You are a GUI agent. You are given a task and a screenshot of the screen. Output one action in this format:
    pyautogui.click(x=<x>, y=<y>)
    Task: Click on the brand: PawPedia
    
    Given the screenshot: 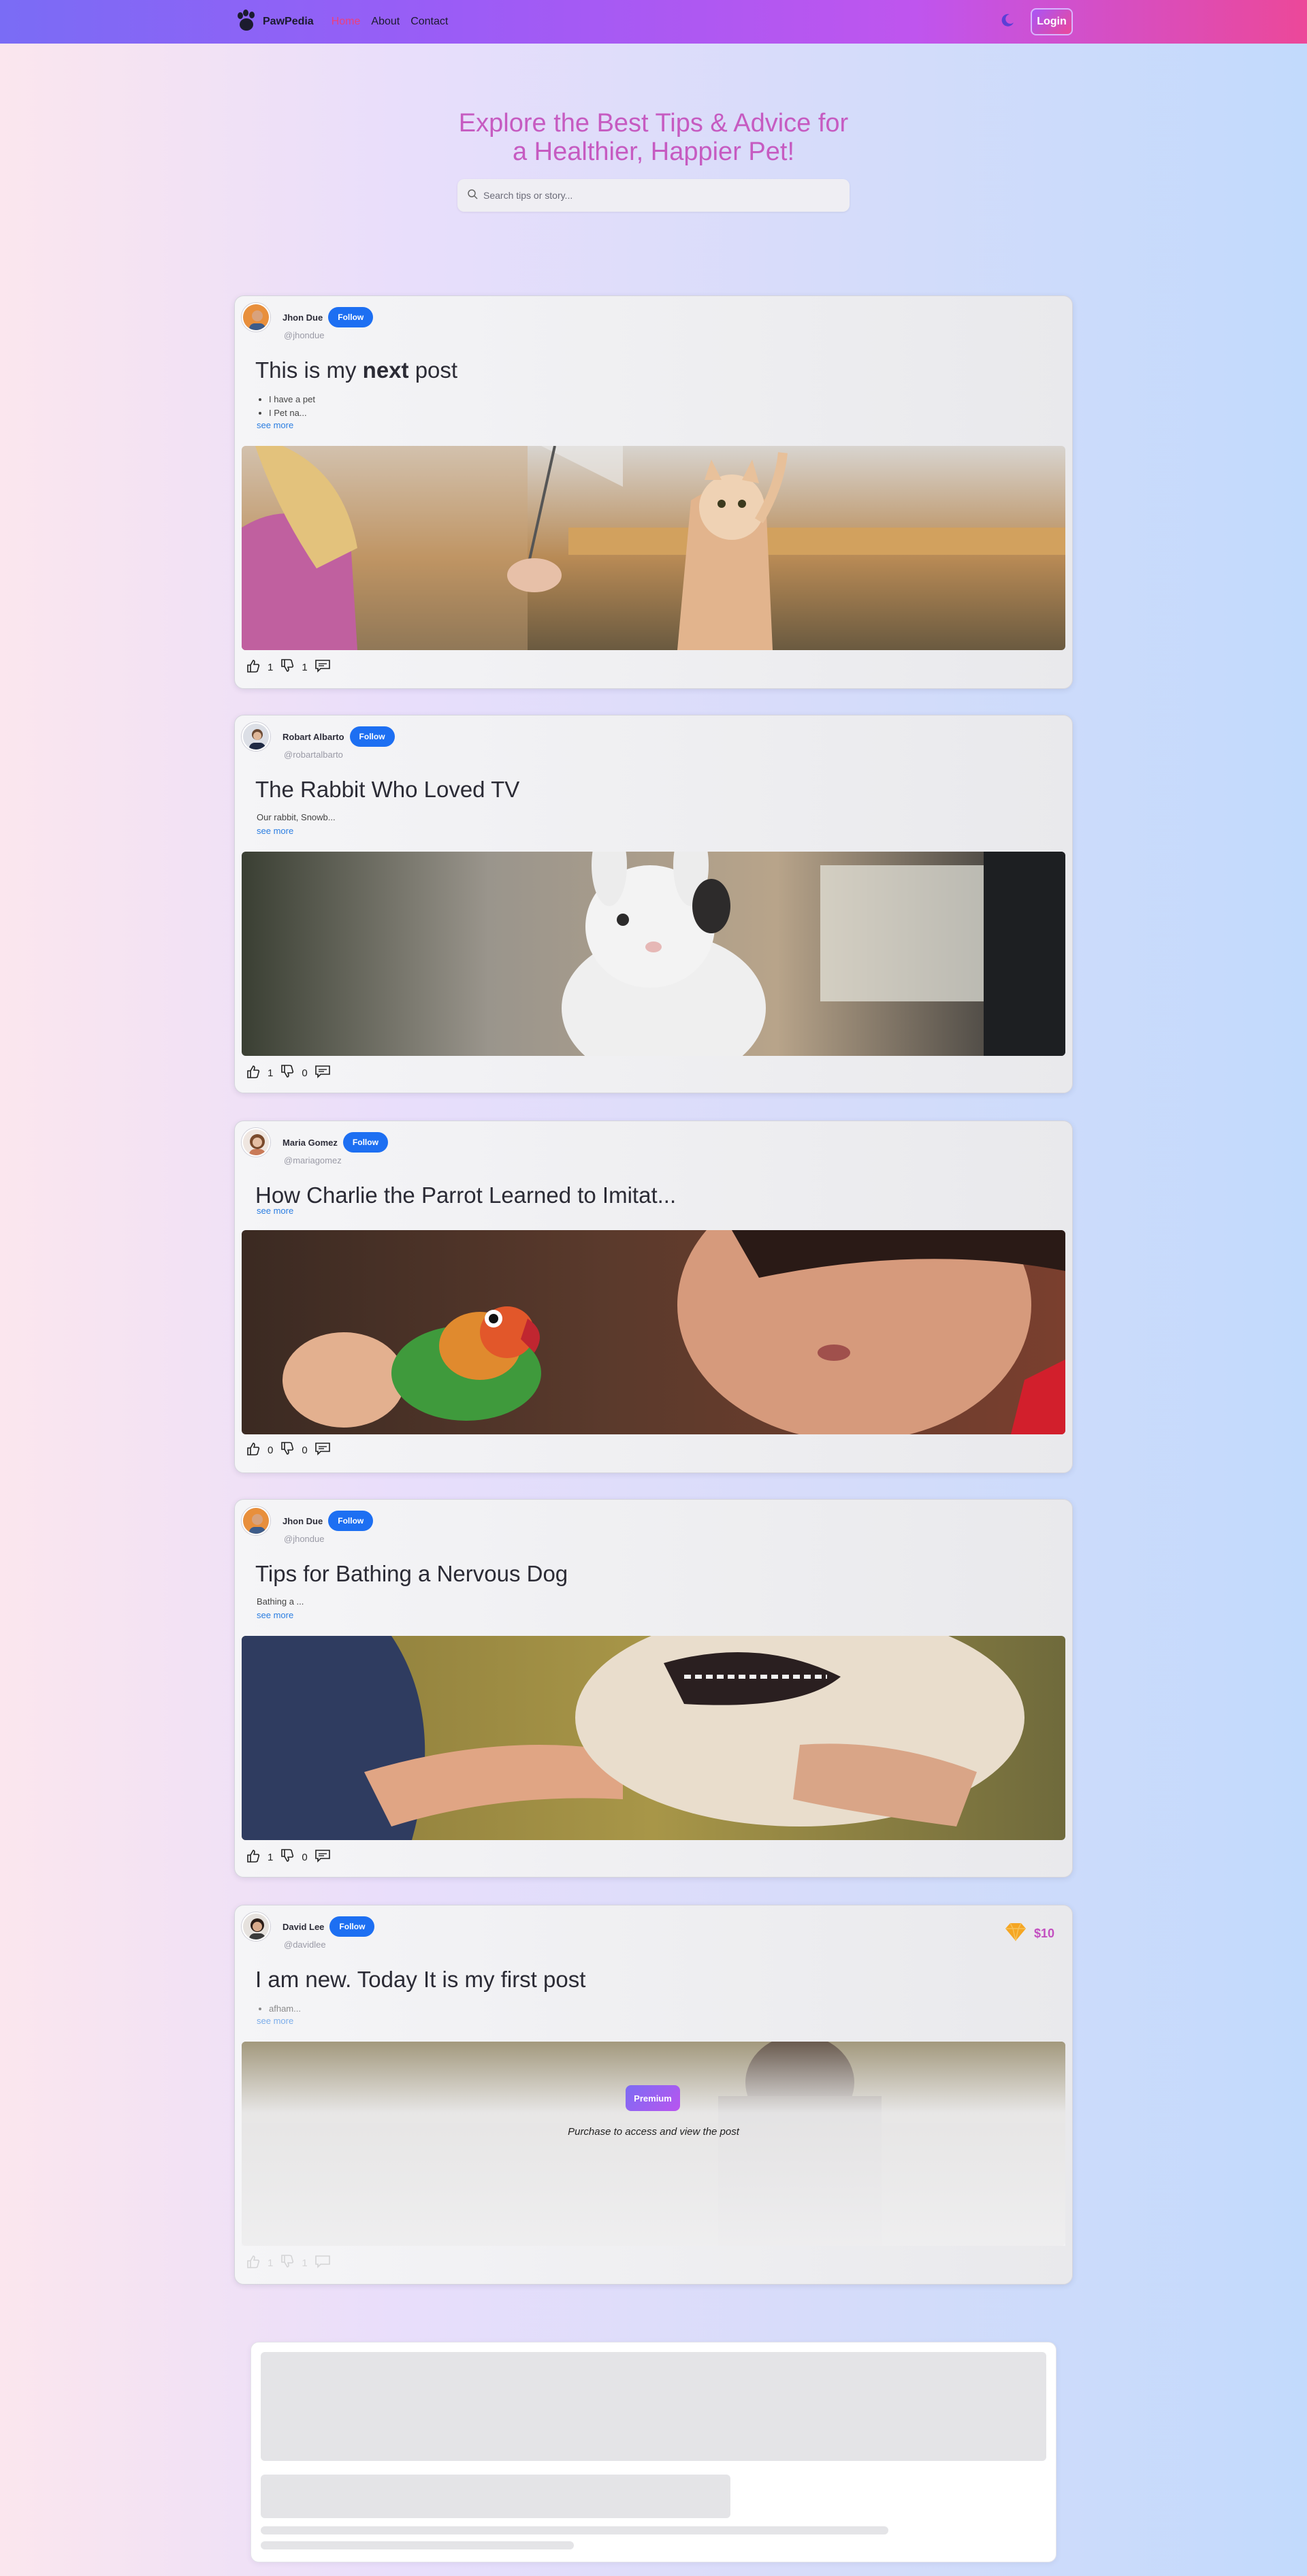 What is the action you would take?
    pyautogui.click(x=274, y=22)
    